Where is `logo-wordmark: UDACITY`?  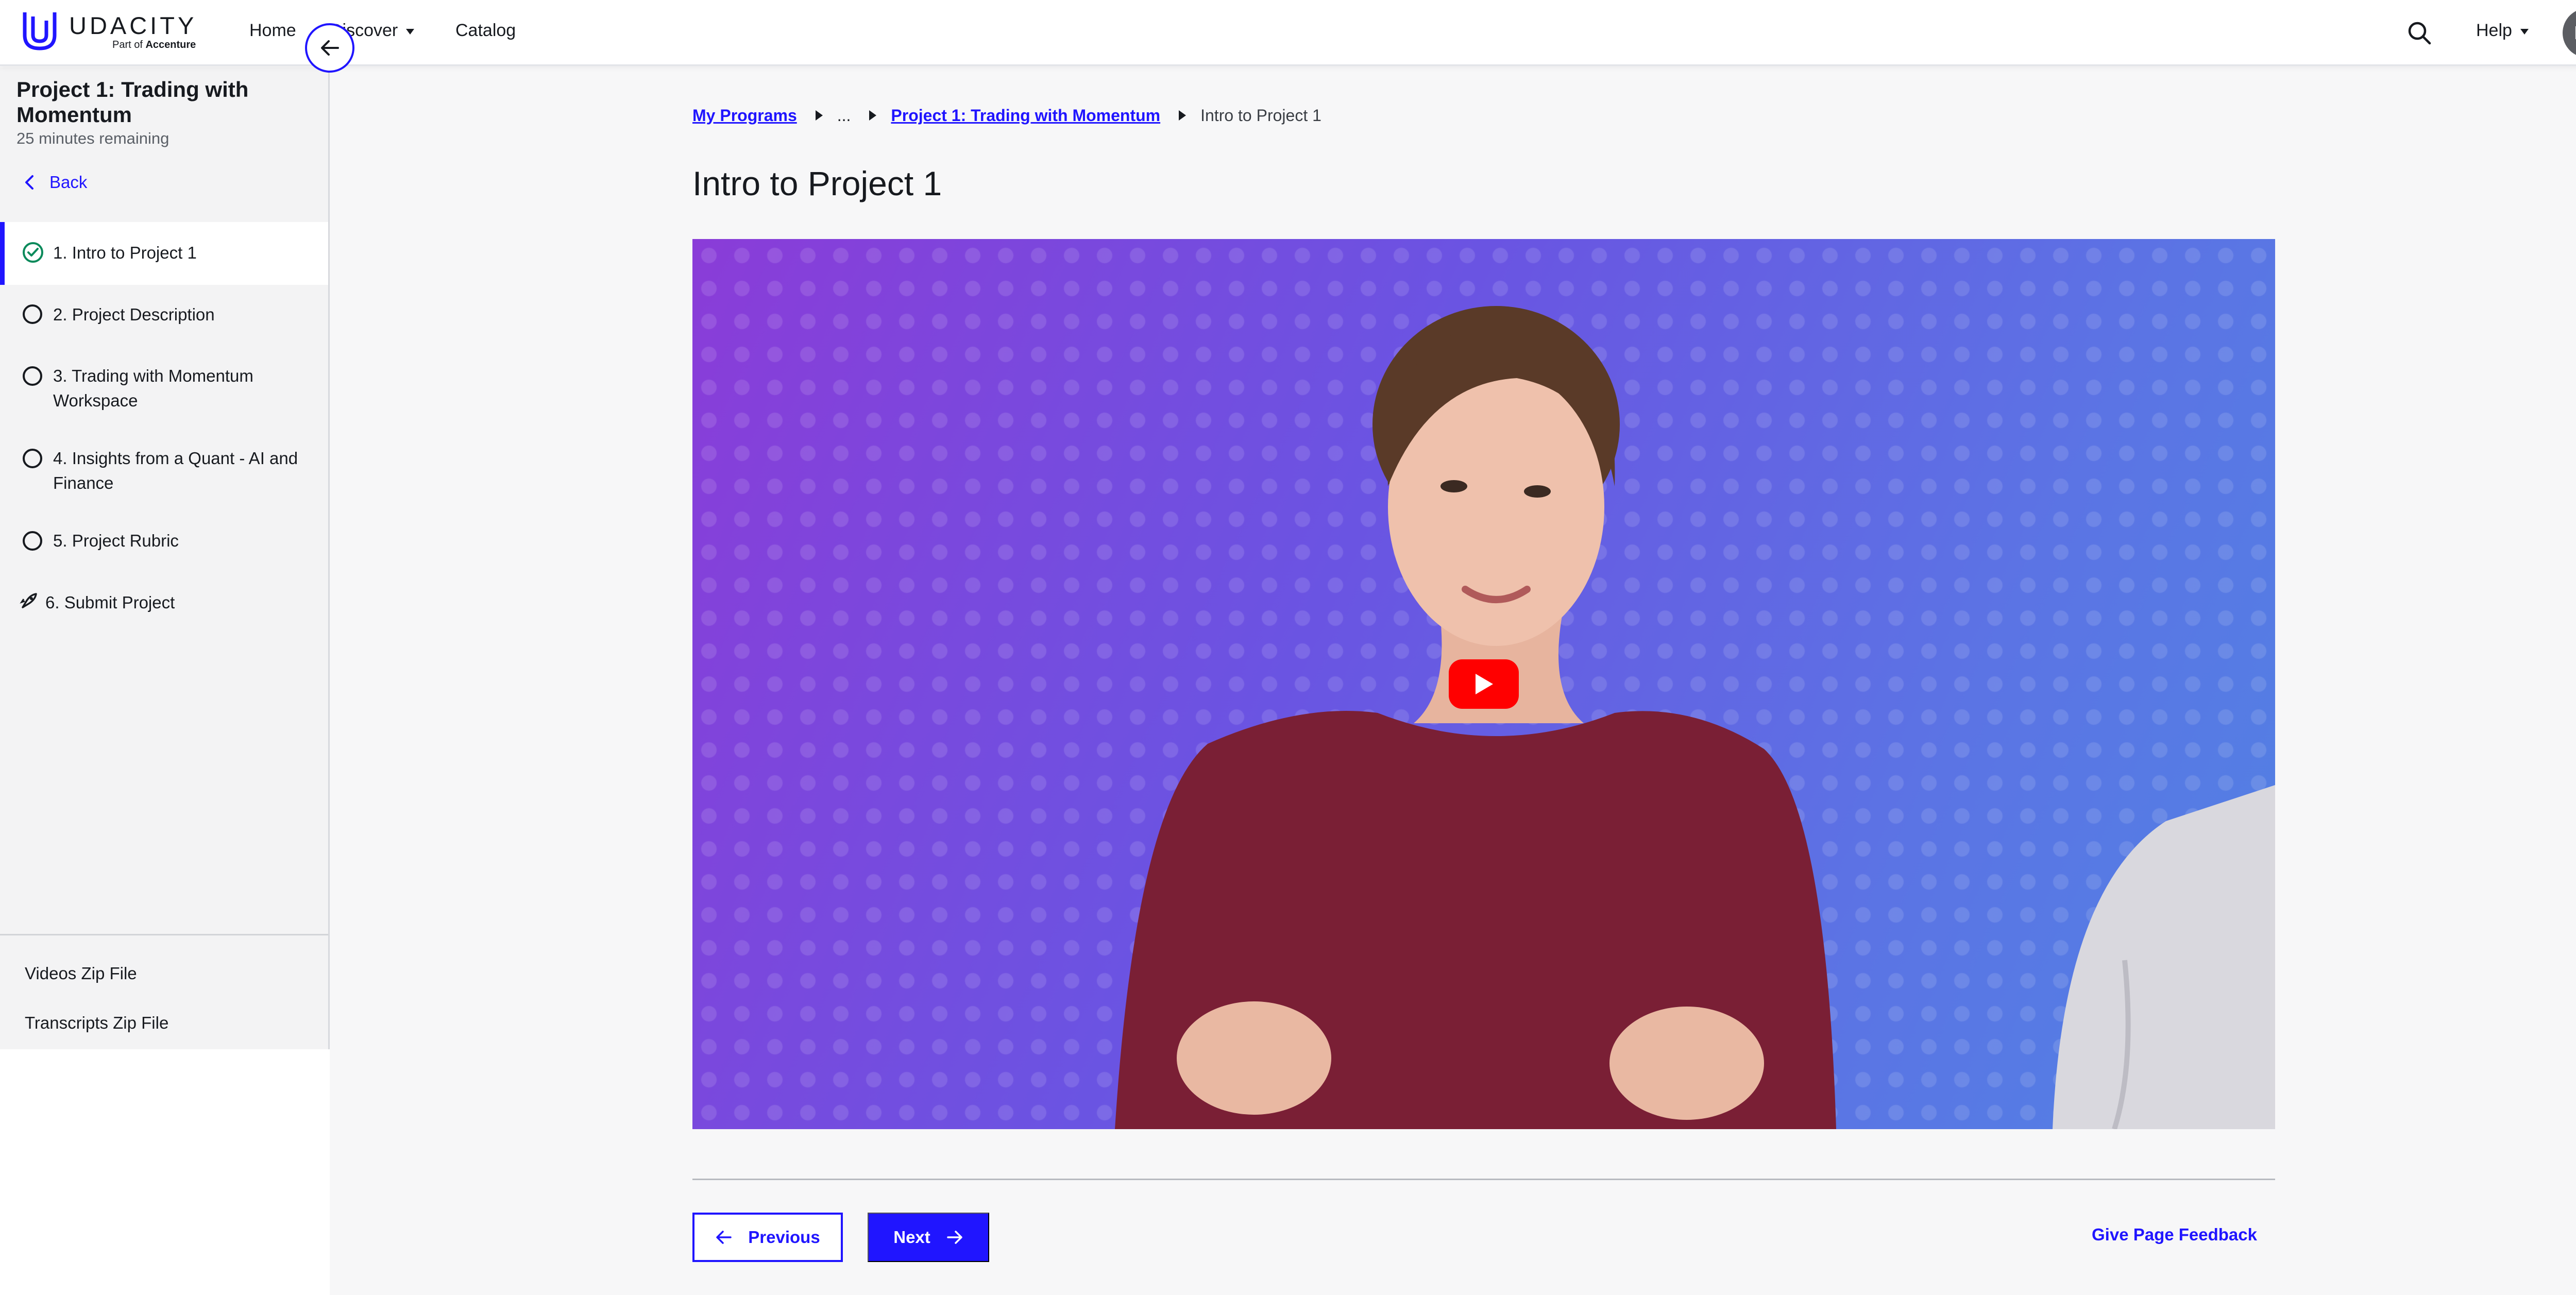
logo-wordmark: UDACITY is located at coordinates (133, 25).